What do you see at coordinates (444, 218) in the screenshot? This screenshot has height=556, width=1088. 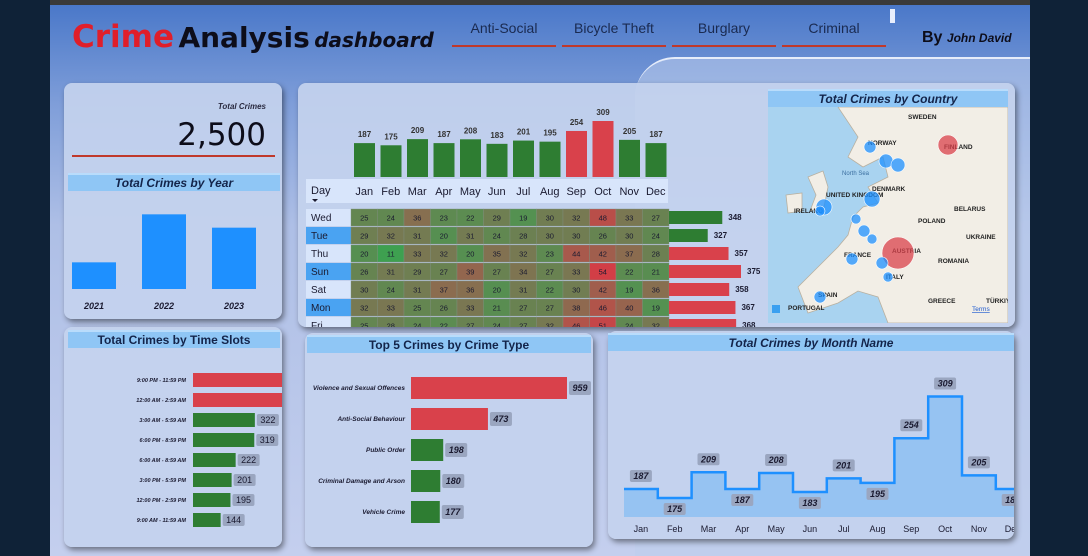 I see `heatmap-cell-value: 23` at bounding box center [444, 218].